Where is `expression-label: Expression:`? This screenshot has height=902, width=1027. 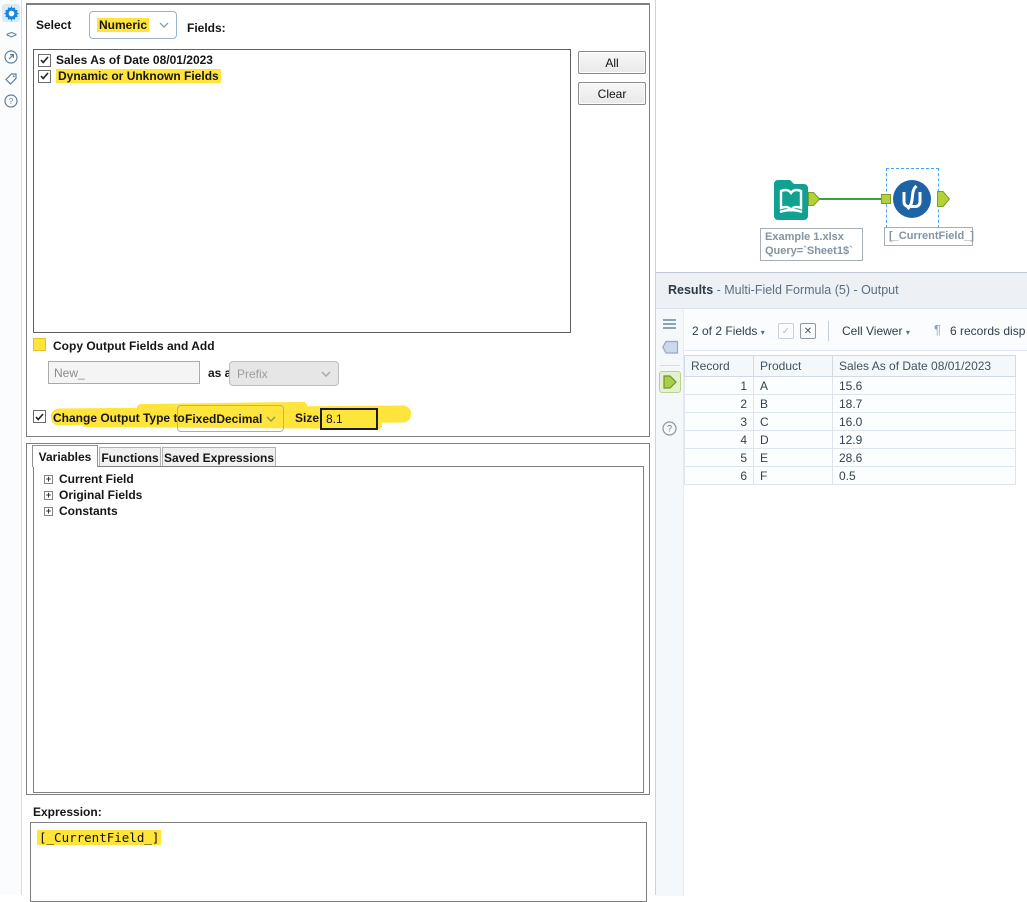 expression-label: Expression: is located at coordinates (67, 812).